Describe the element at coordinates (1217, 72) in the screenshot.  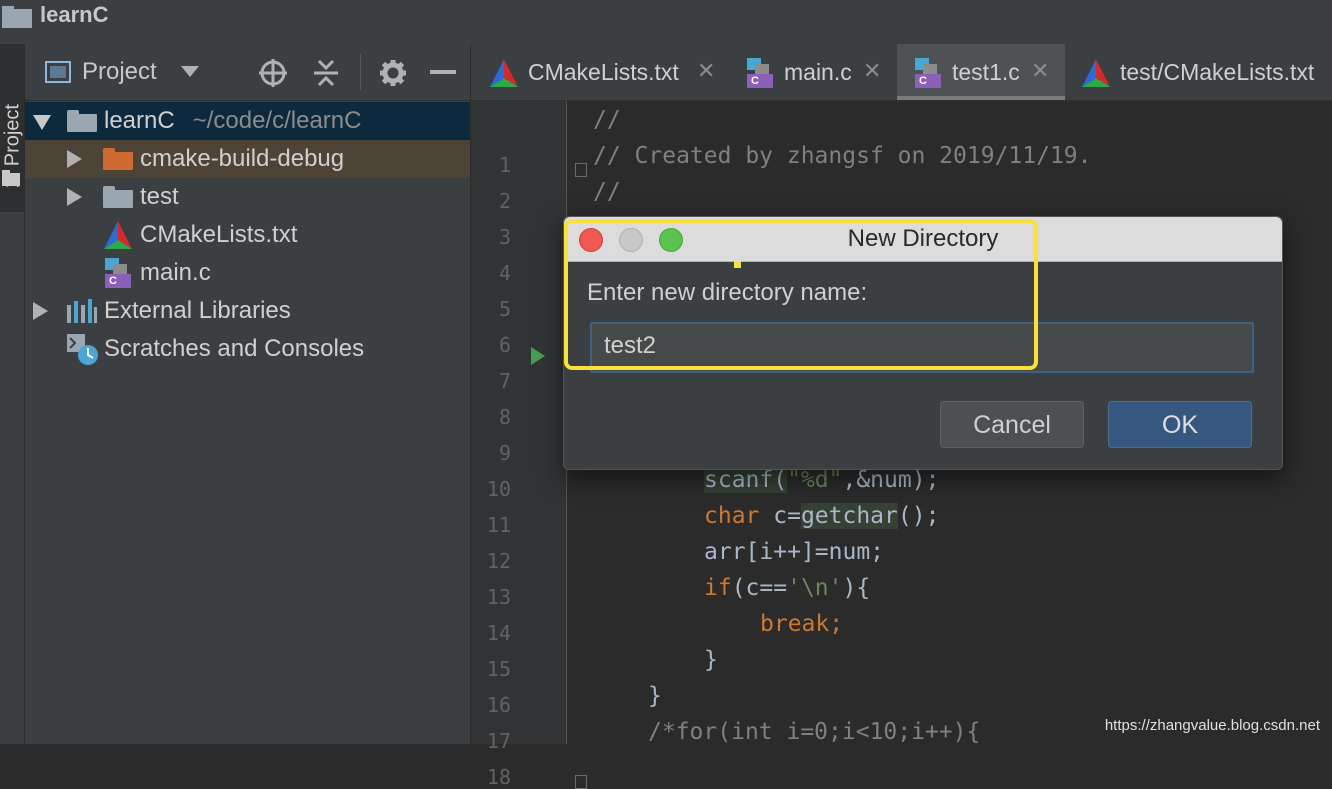
I see `tab-label: test/CMakeLists.txt` at that location.